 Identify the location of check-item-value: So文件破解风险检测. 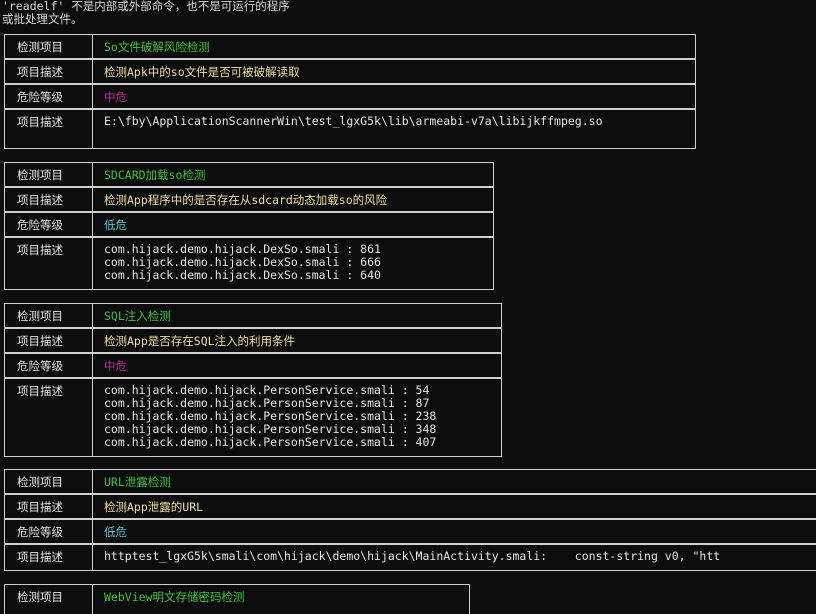
(157, 47).